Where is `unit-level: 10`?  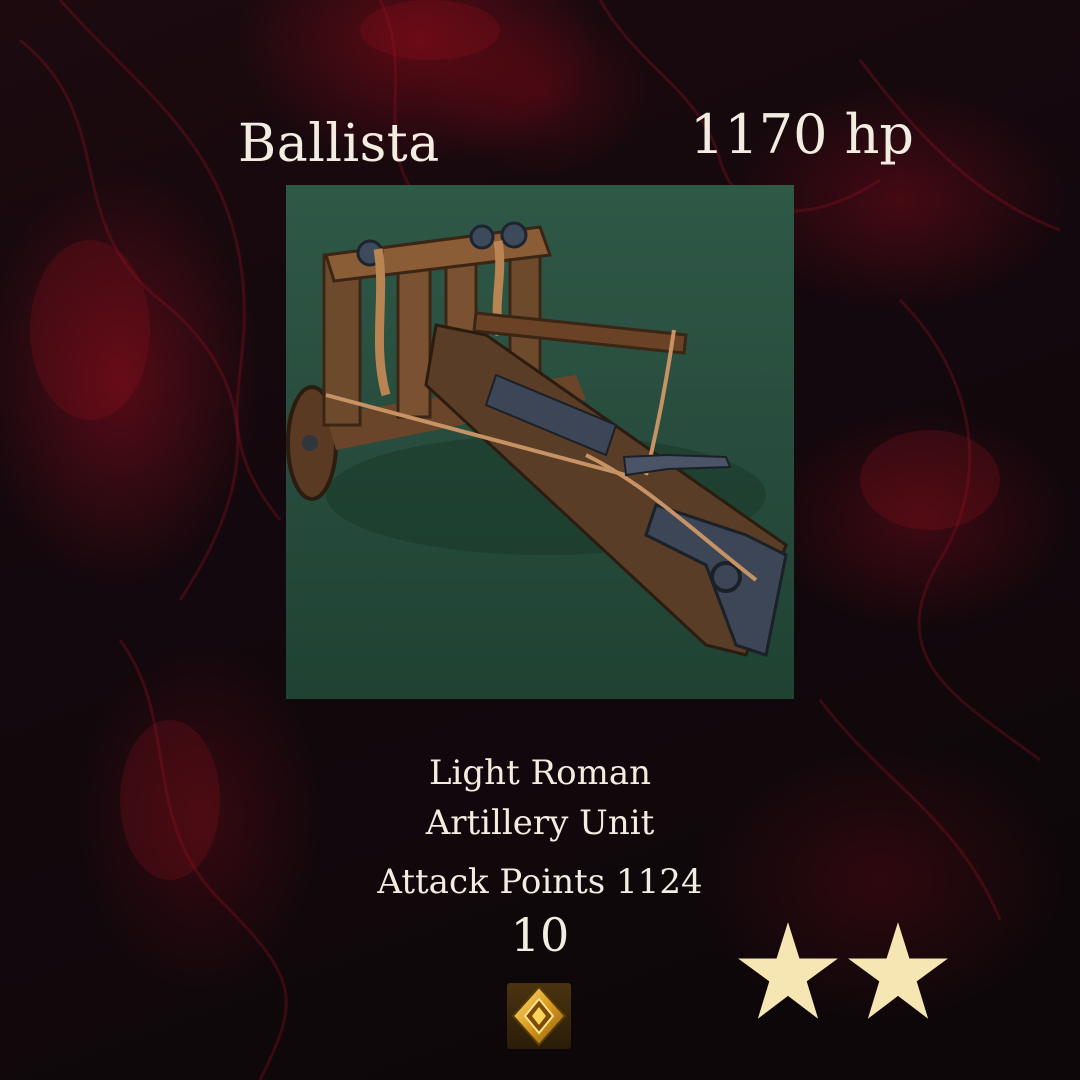
unit-level: 10 is located at coordinates (540, 935).